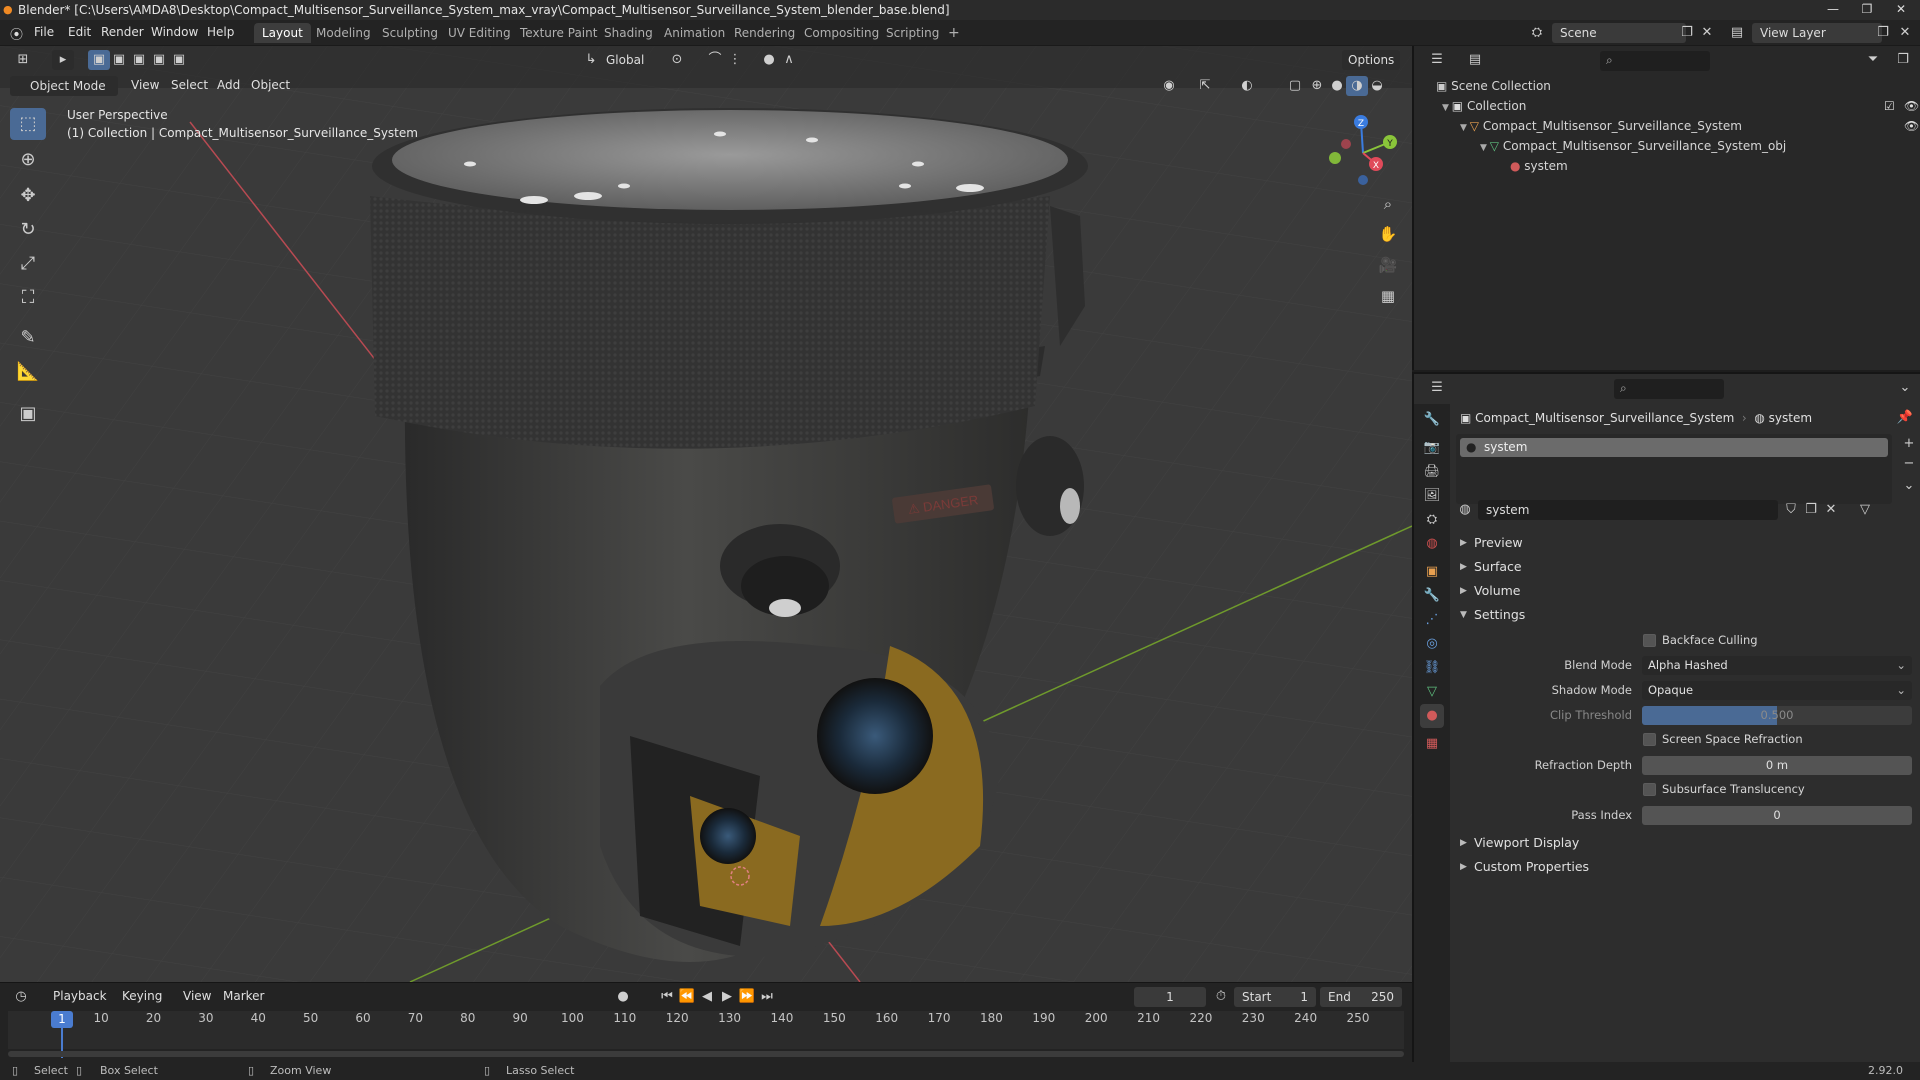 This screenshot has width=1920, height=1080. I want to click on tab-compositing: Compositing, so click(841, 33).